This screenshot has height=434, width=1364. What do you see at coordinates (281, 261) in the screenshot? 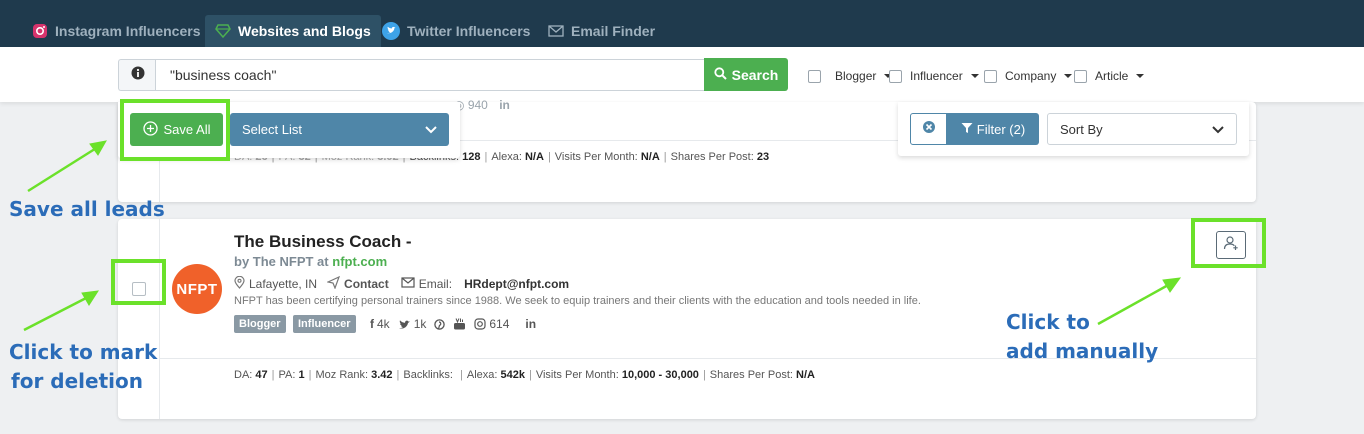
I see `byline-prefix: by The NFPT at` at bounding box center [281, 261].